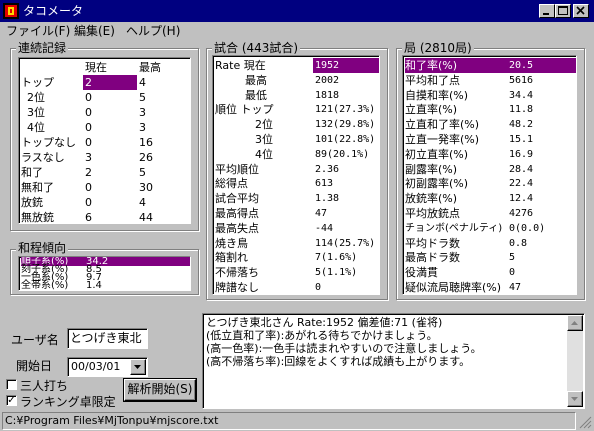 This screenshot has width=594, height=431. What do you see at coordinates (53, 11) in the screenshot?
I see `window-title: タコメータ` at bounding box center [53, 11].